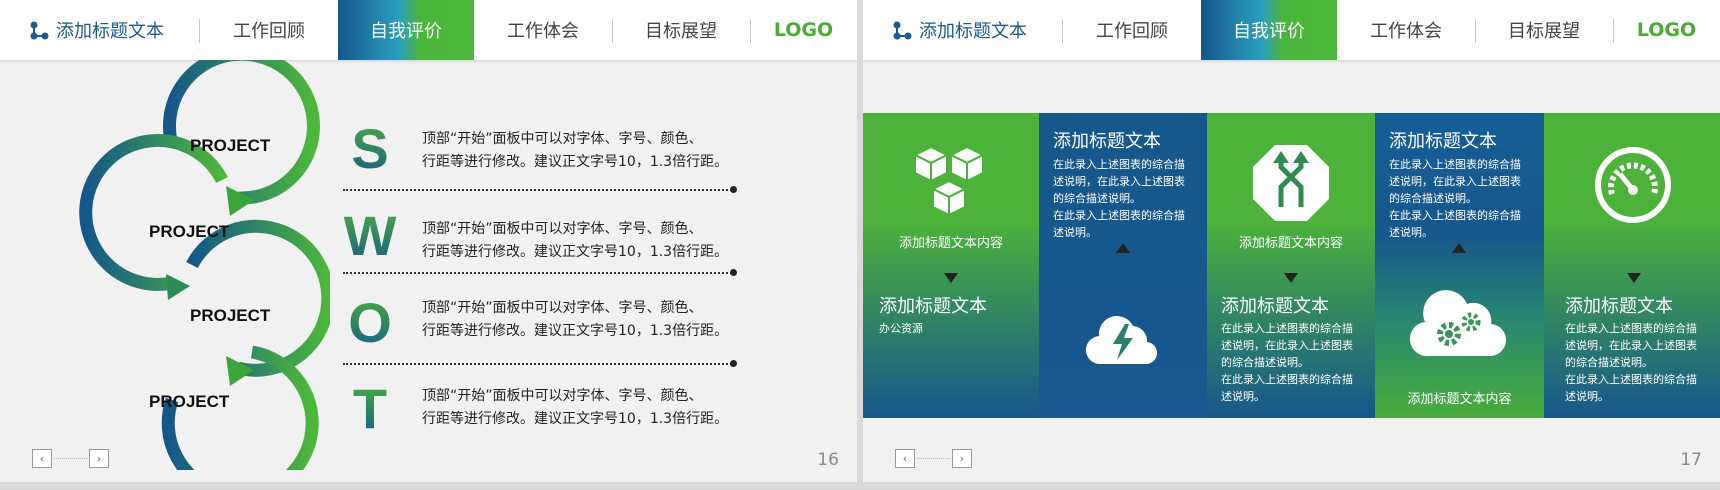 The height and width of the screenshot is (490, 1720). What do you see at coordinates (1691, 460) in the screenshot?
I see `page-number: 17` at bounding box center [1691, 460].